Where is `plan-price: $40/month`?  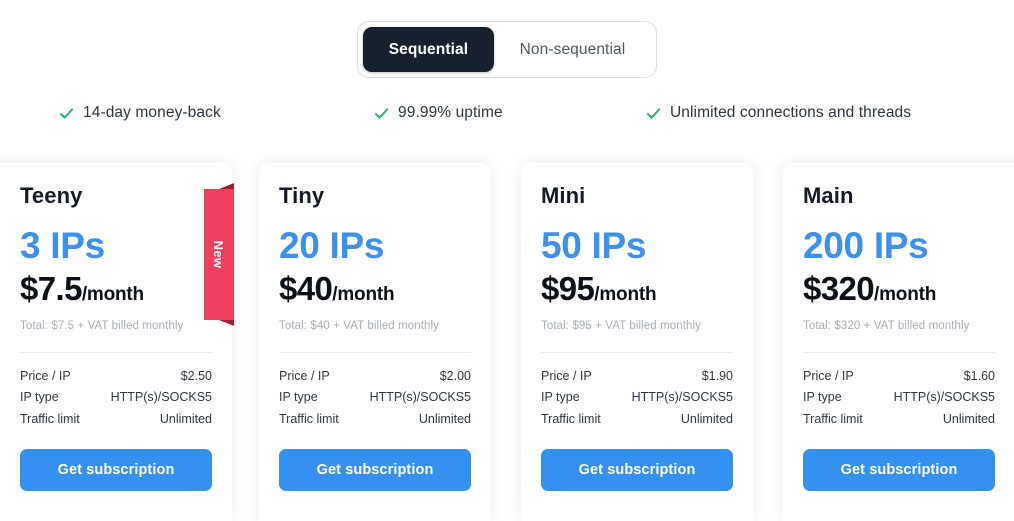
plan-price: $40/month is located at coordinates (375, 286).